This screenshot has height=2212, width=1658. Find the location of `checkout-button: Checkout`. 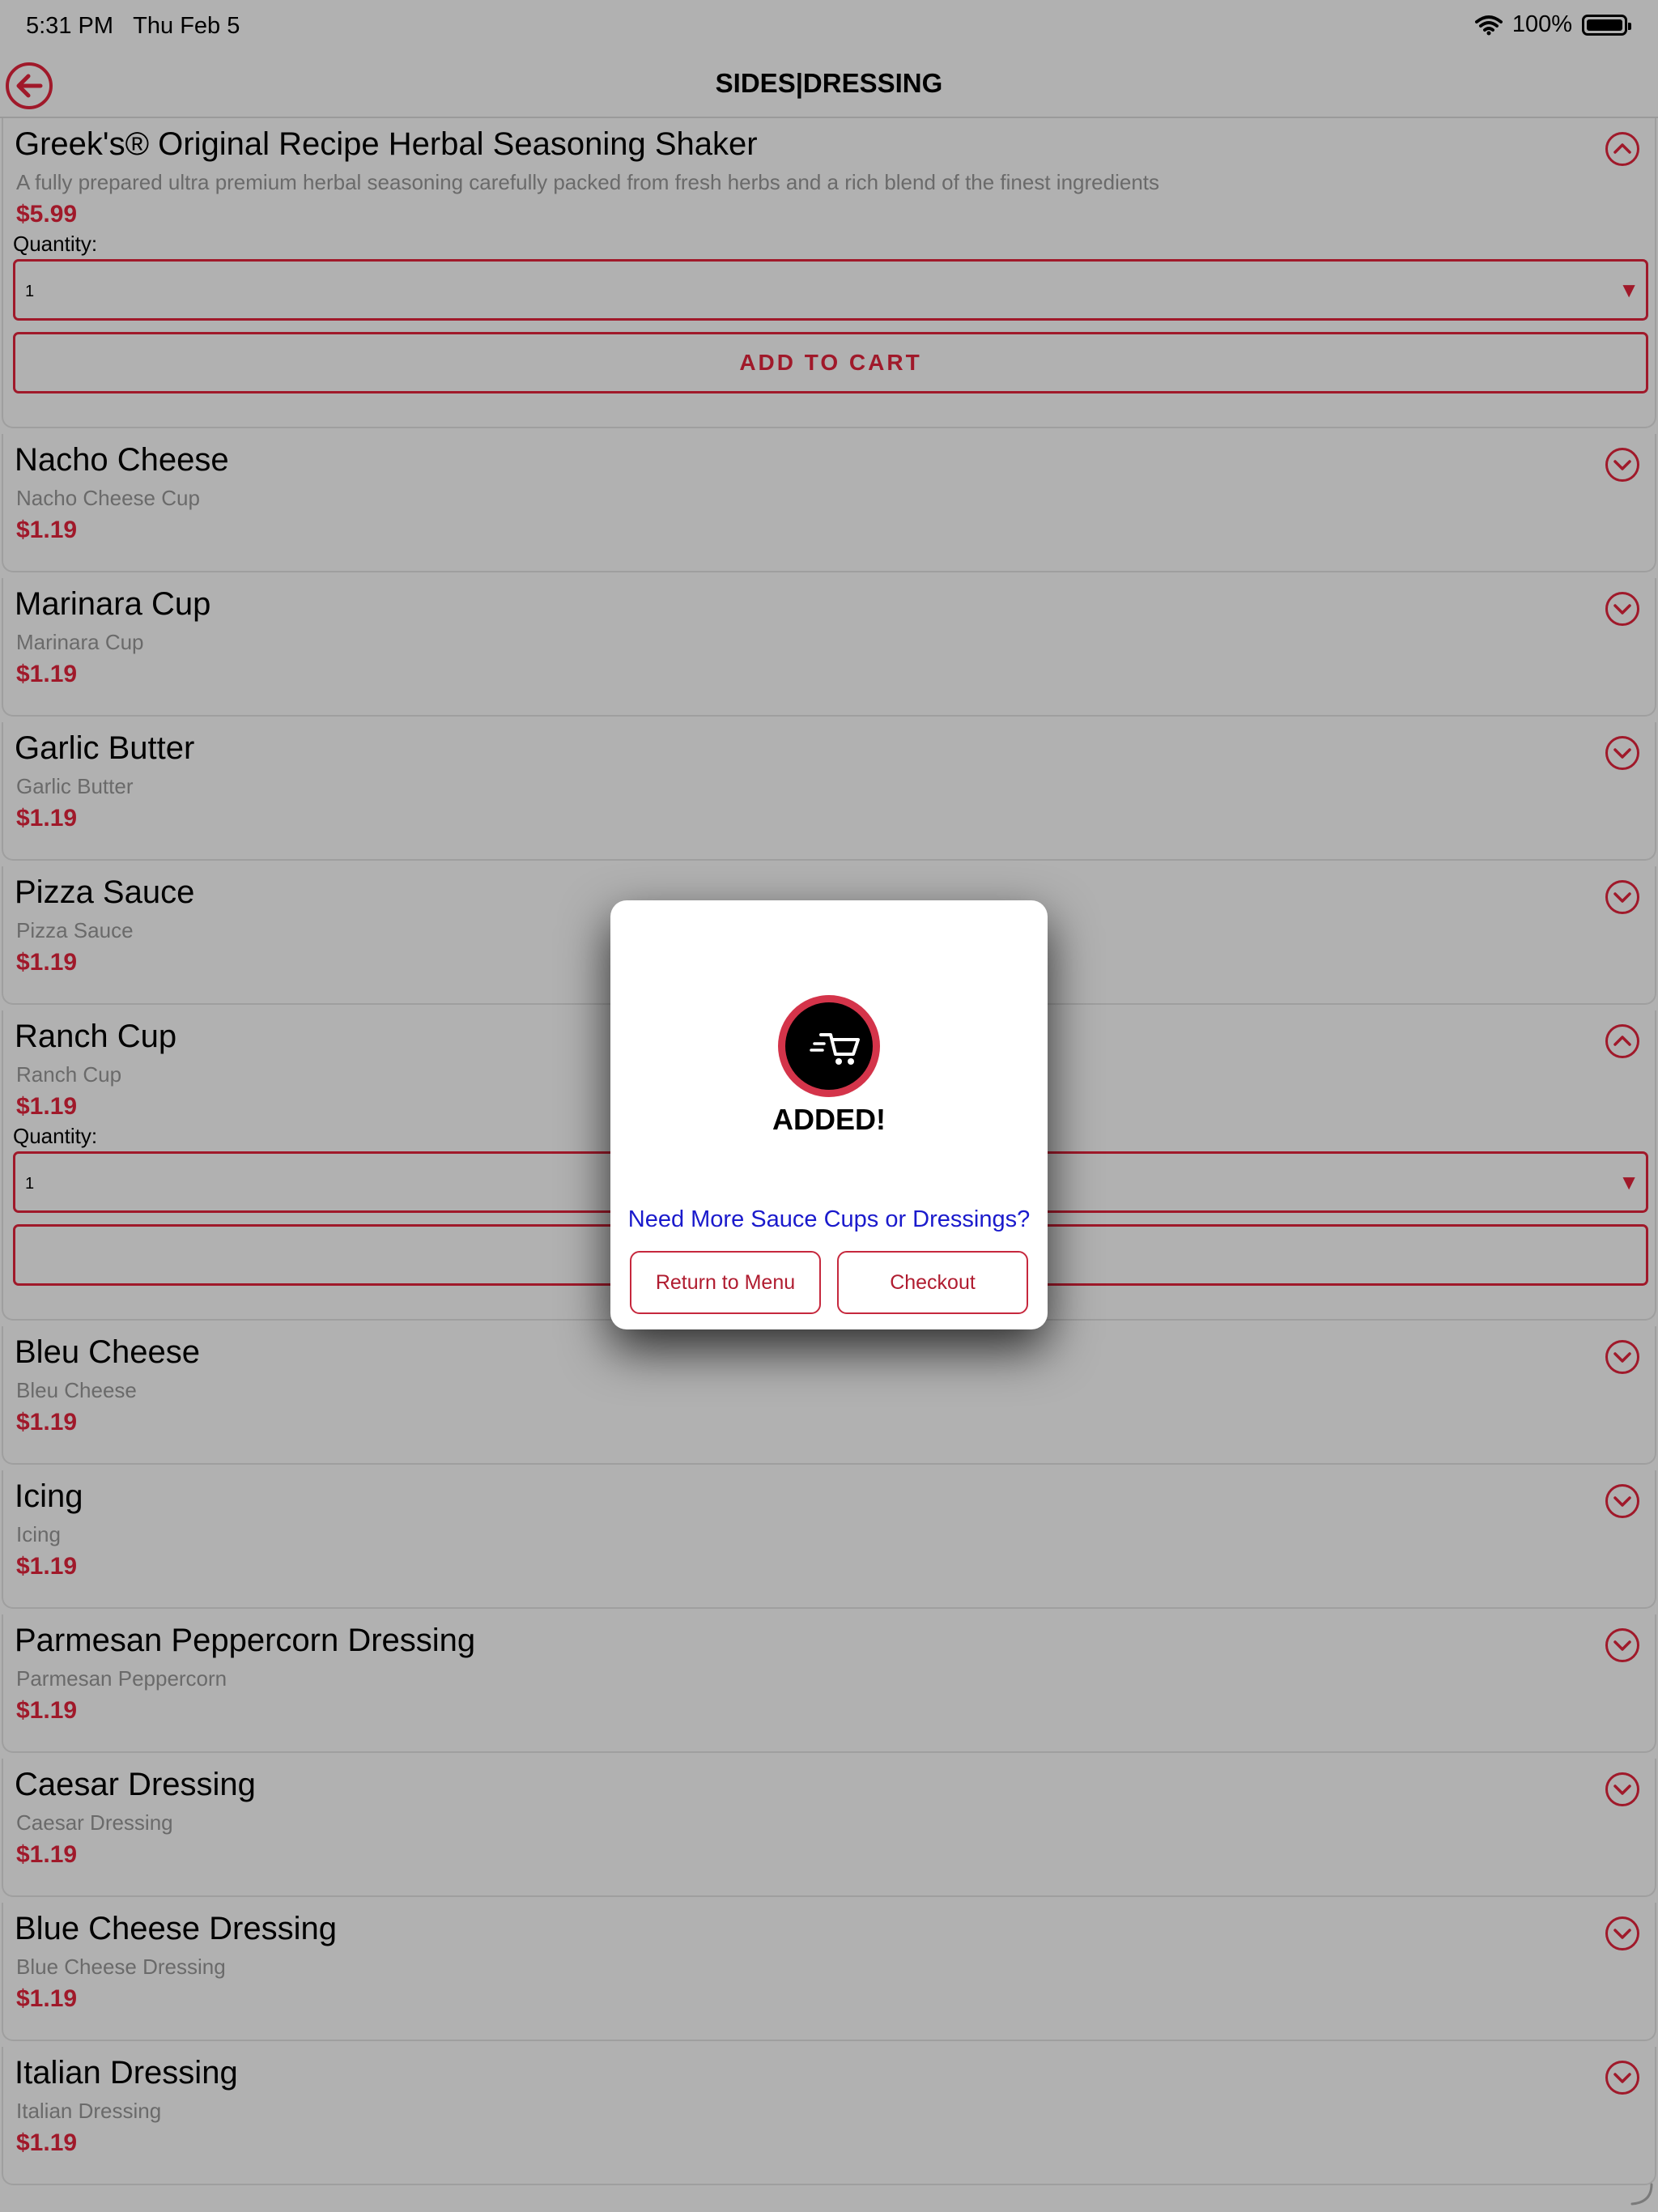

checkout-button: Checkout is located at coordinates (932, 1282).